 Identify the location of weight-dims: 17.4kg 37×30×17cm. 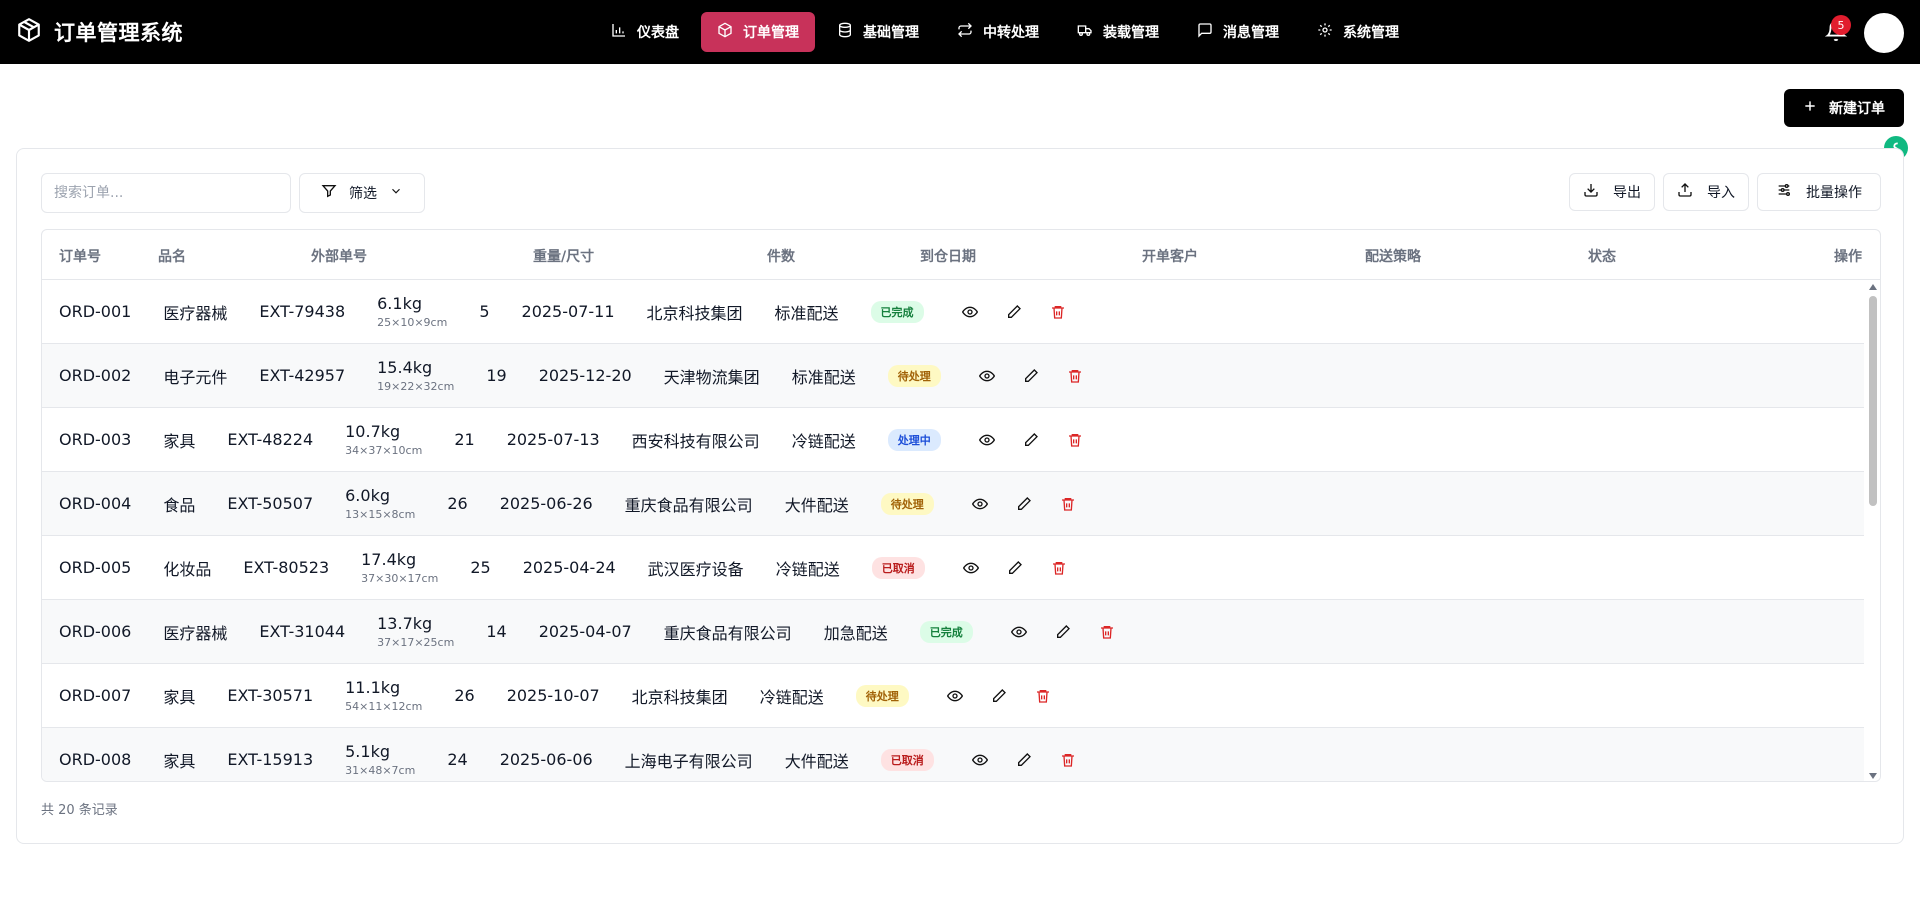
(399, 567).